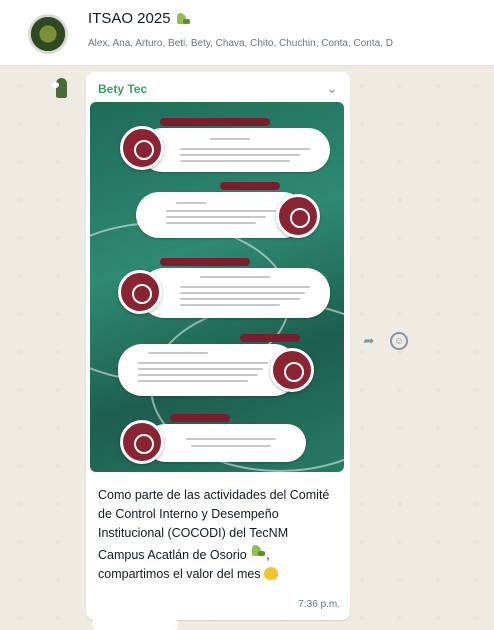 Image resolution: width=494 pixels, height=630 pixels. Describe the element at coordinates (129, 18) in the screenshot. I see `group-title: ITSAO 2025` at that location.